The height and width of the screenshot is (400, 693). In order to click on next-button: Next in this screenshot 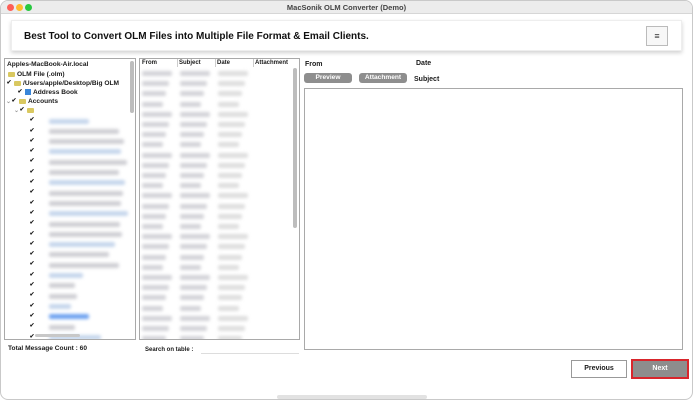, I will do `click(660, 369)`.